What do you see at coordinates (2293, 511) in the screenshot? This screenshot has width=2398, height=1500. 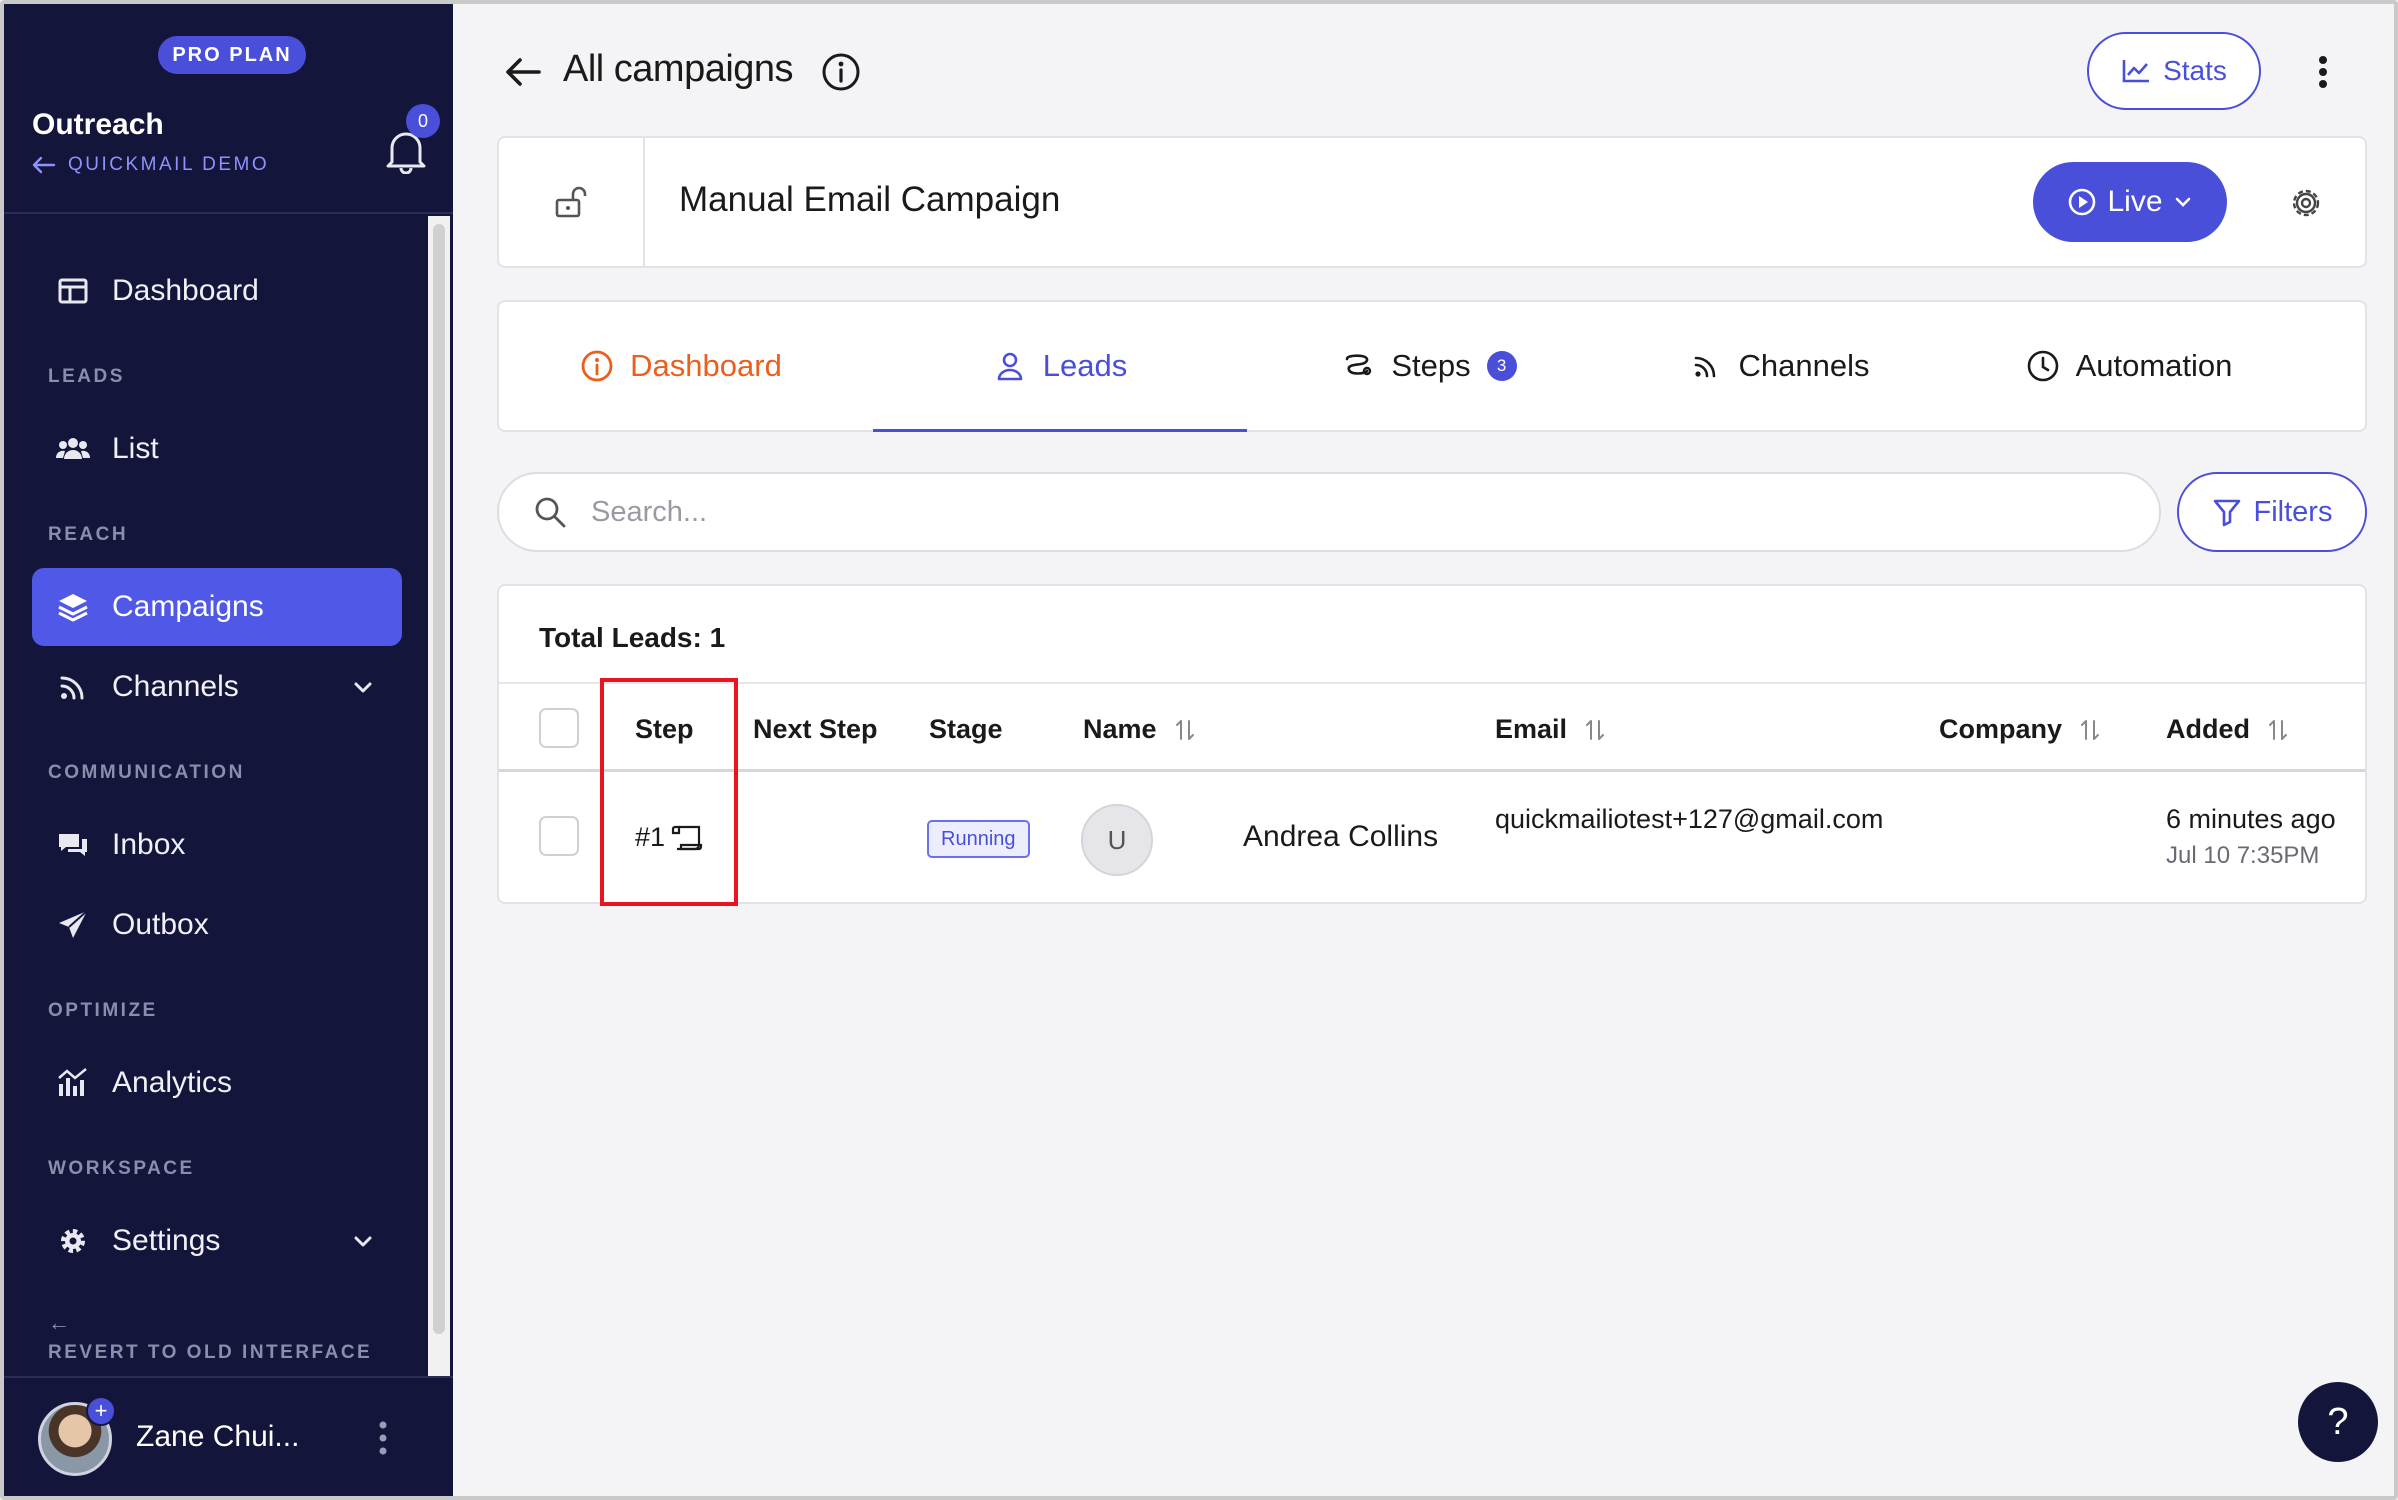 I see `filters-label: Filters` at bounding box center [2293, 511].